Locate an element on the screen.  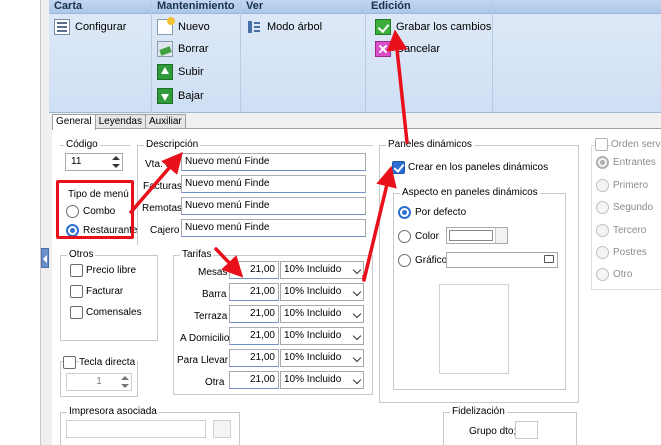
tab-strip: General Leyendas Auxiliar is located at coordinates (119, 122).